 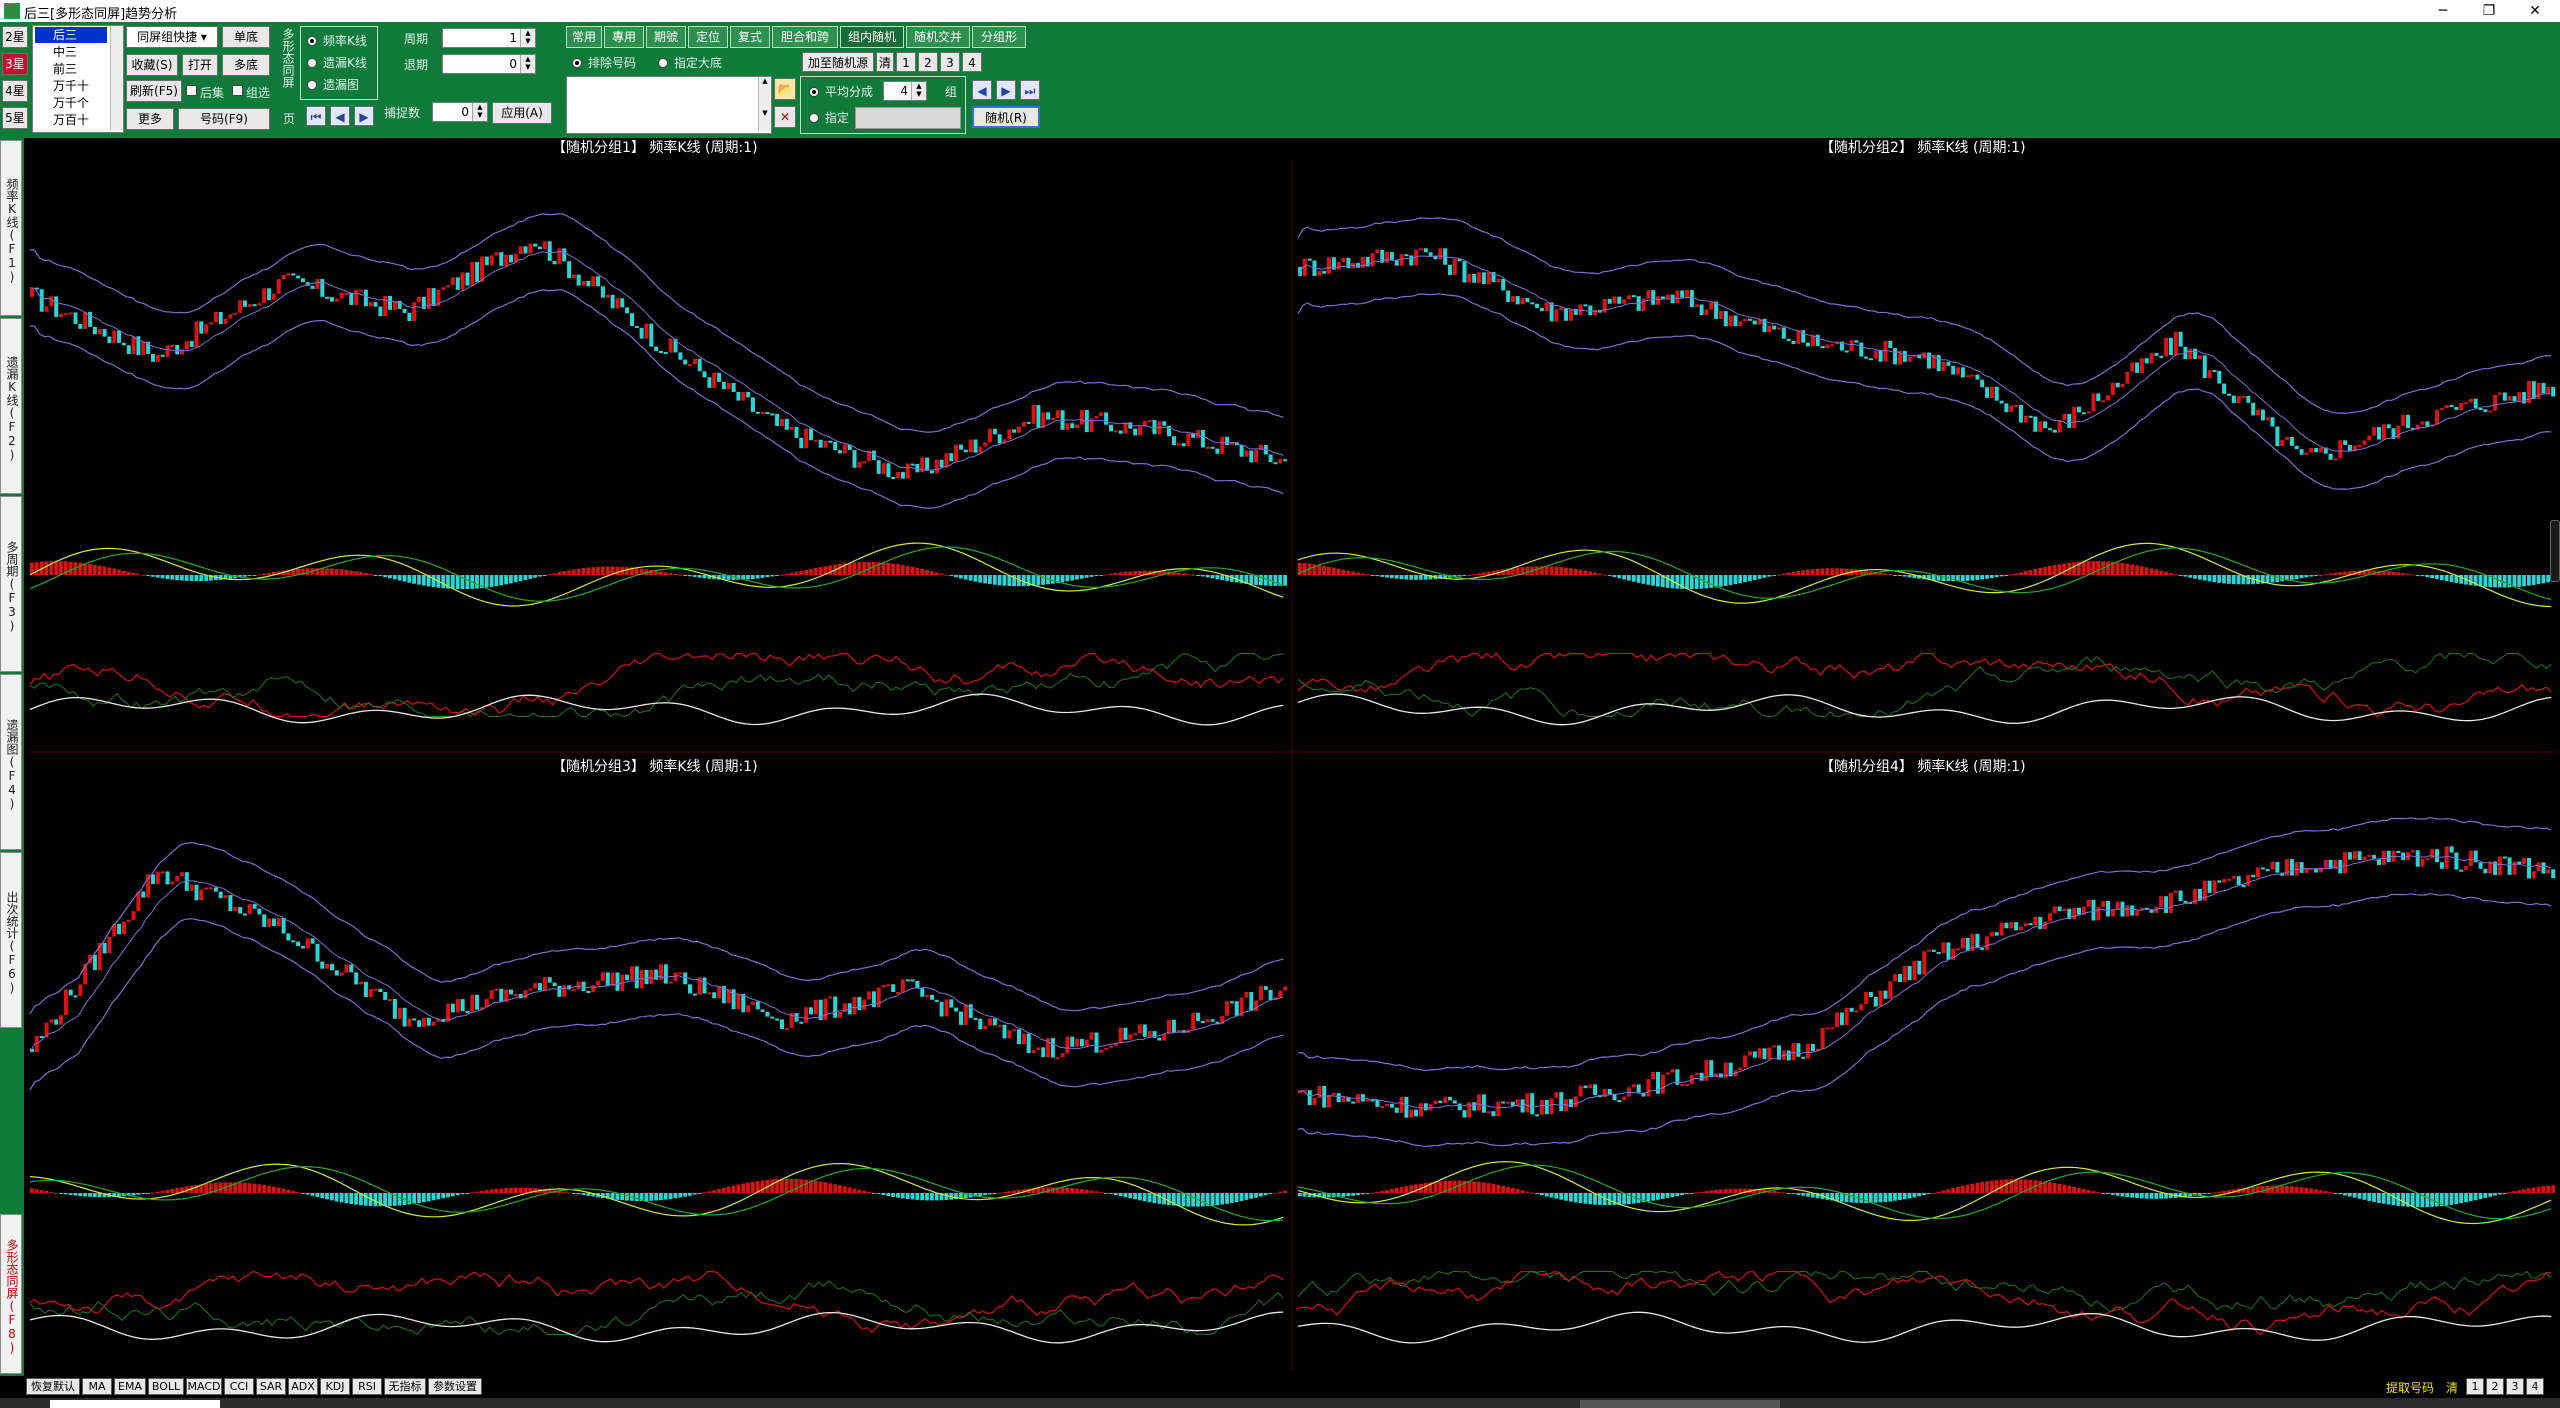 What do you see at coordinates (656, 966) in the screenshot?
I see `boll-mid-line` at bounding box center [656, 966].